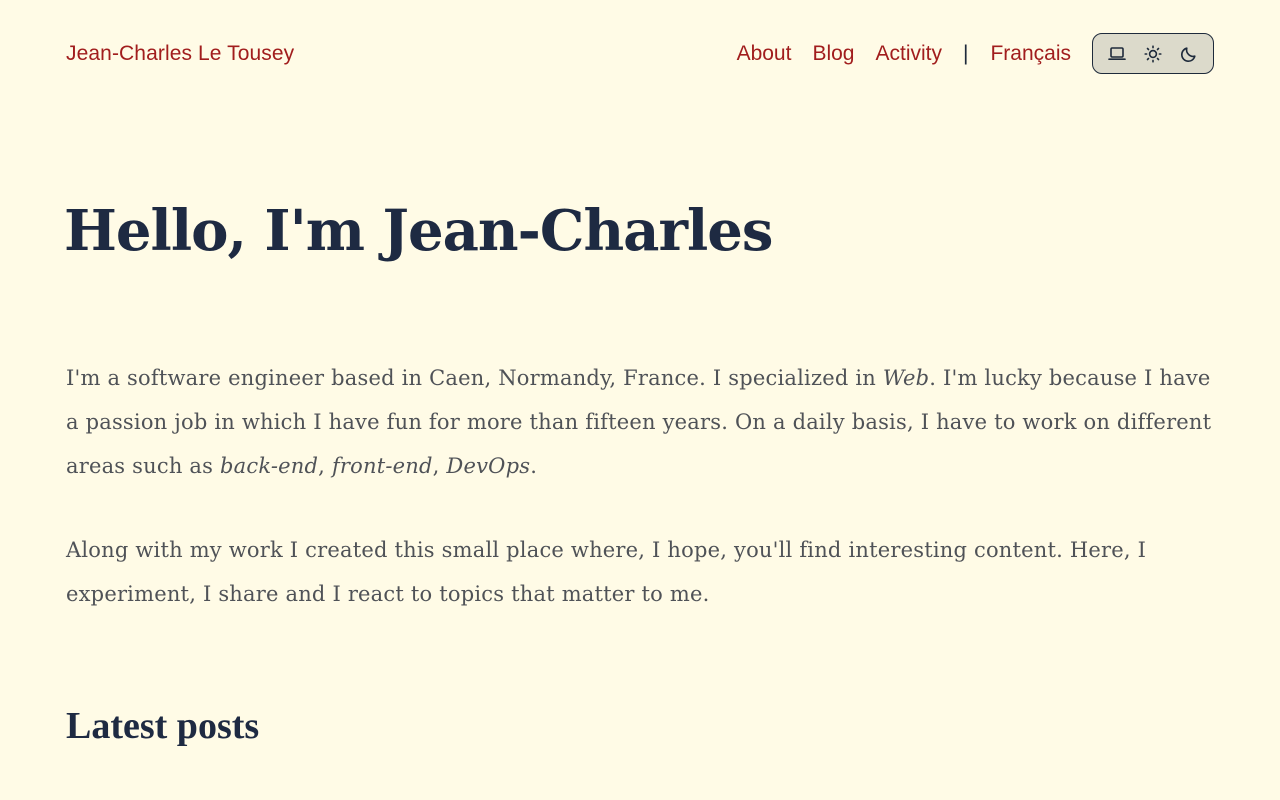 The height and width of the screenshot is (800, 1280). What do you see at coordinates (764, 54) in the screenshot?
I see `nav-about: About` at bounding box center [764, 54].